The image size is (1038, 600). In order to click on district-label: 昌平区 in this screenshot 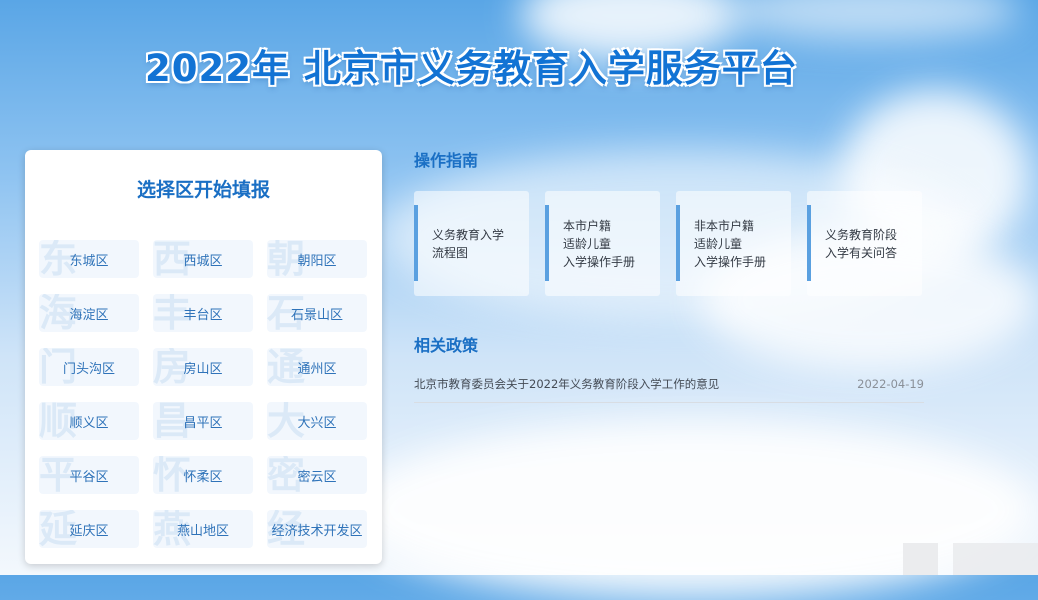, I will do `click(203, 423)`.